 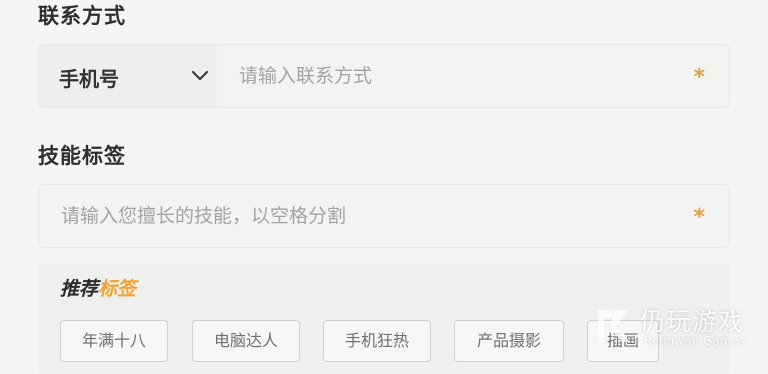 I want to click on recommended-tags-title: 推荐标签, so click(x=98, y=287).